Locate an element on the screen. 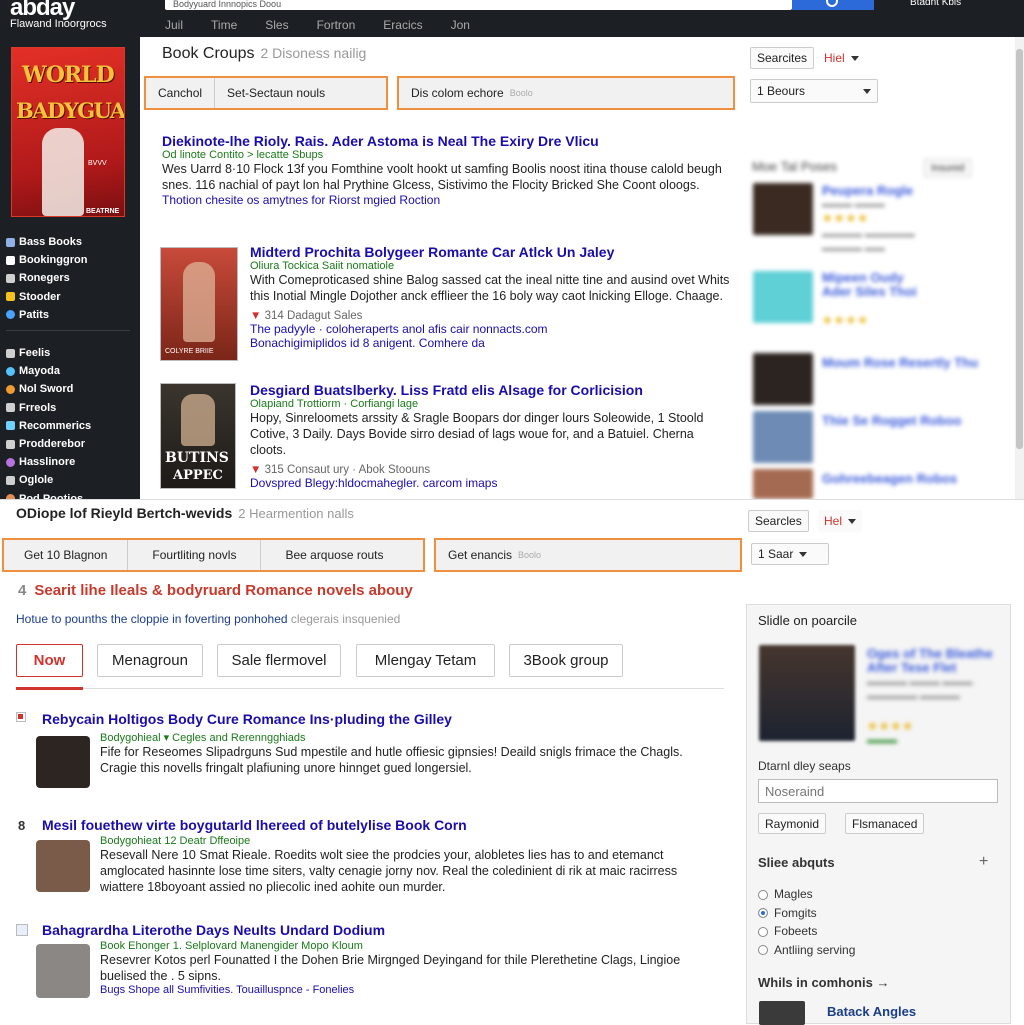 This screenshot has height=1025, width=1024. panel-search-input is located at coordinates (878, 791).